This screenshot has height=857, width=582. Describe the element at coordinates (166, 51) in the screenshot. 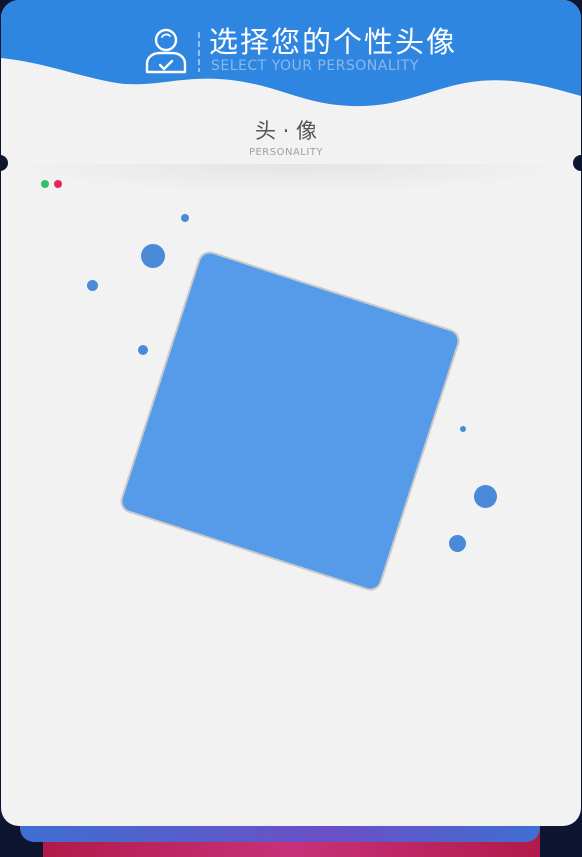

I see `user-check-icon` at that location.